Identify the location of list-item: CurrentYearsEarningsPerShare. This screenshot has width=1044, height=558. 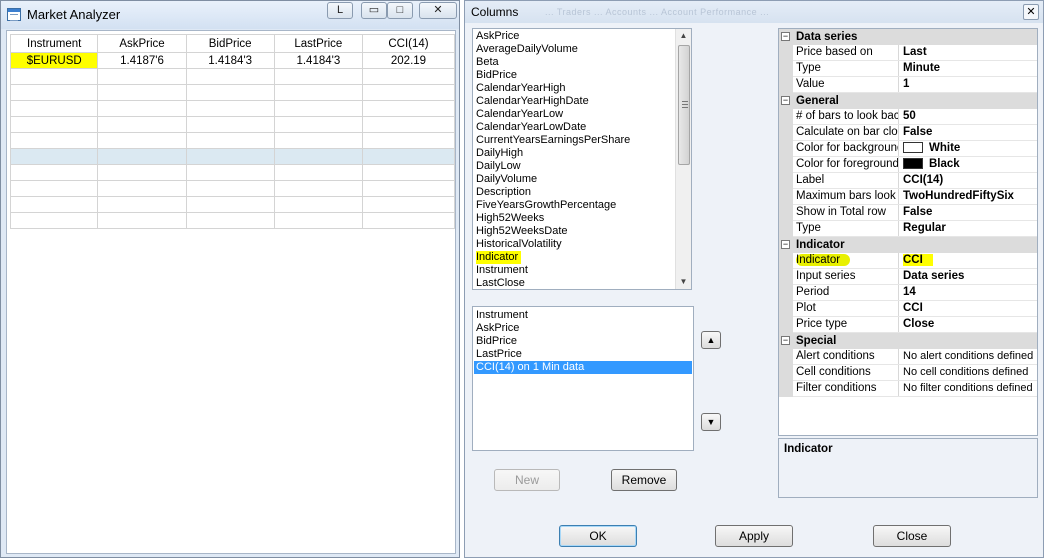
(553, 140).